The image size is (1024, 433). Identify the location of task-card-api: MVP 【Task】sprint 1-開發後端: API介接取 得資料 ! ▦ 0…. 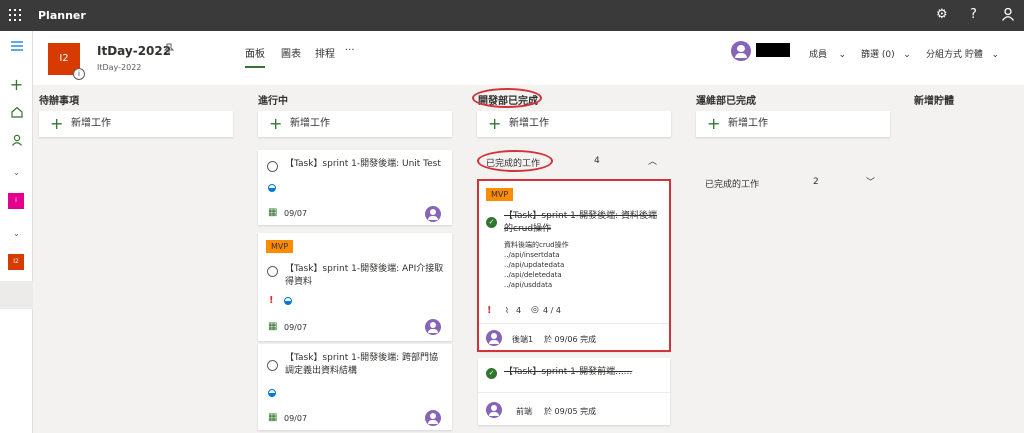
(355, 287).